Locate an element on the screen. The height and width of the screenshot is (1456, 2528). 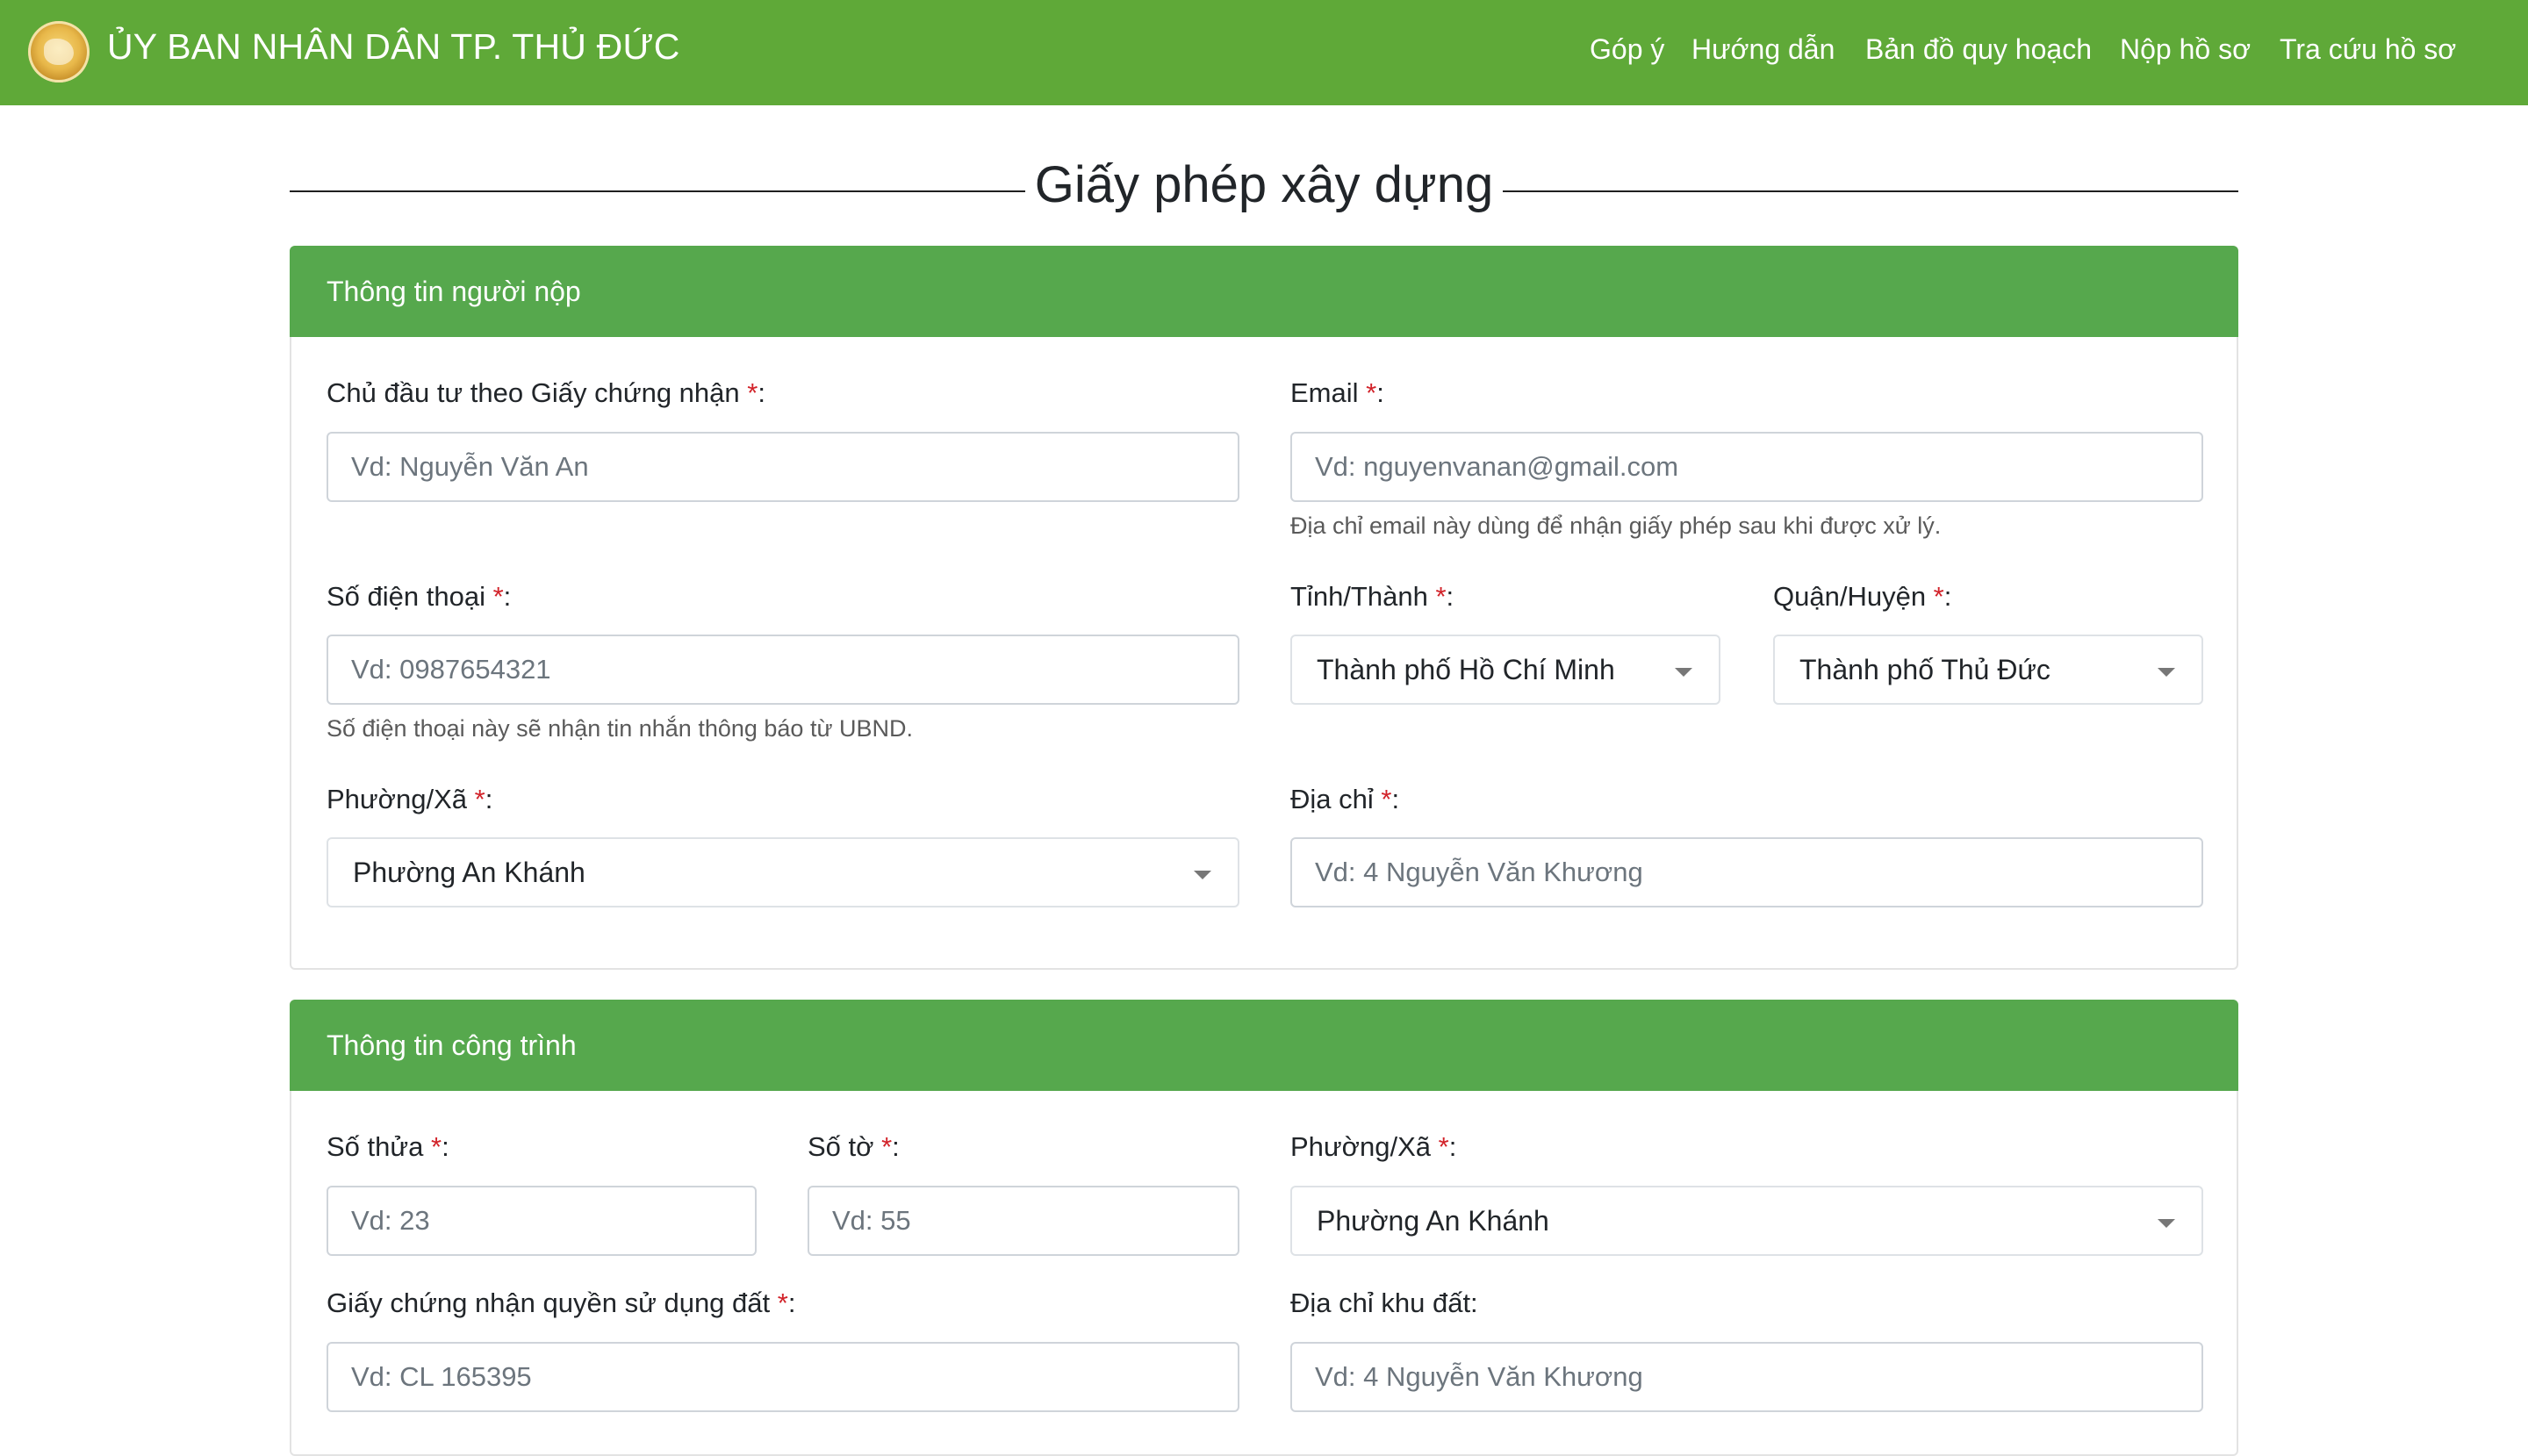
province-select: Thành phố Hồ Chí Minh is located at coordinates (1505, 670).